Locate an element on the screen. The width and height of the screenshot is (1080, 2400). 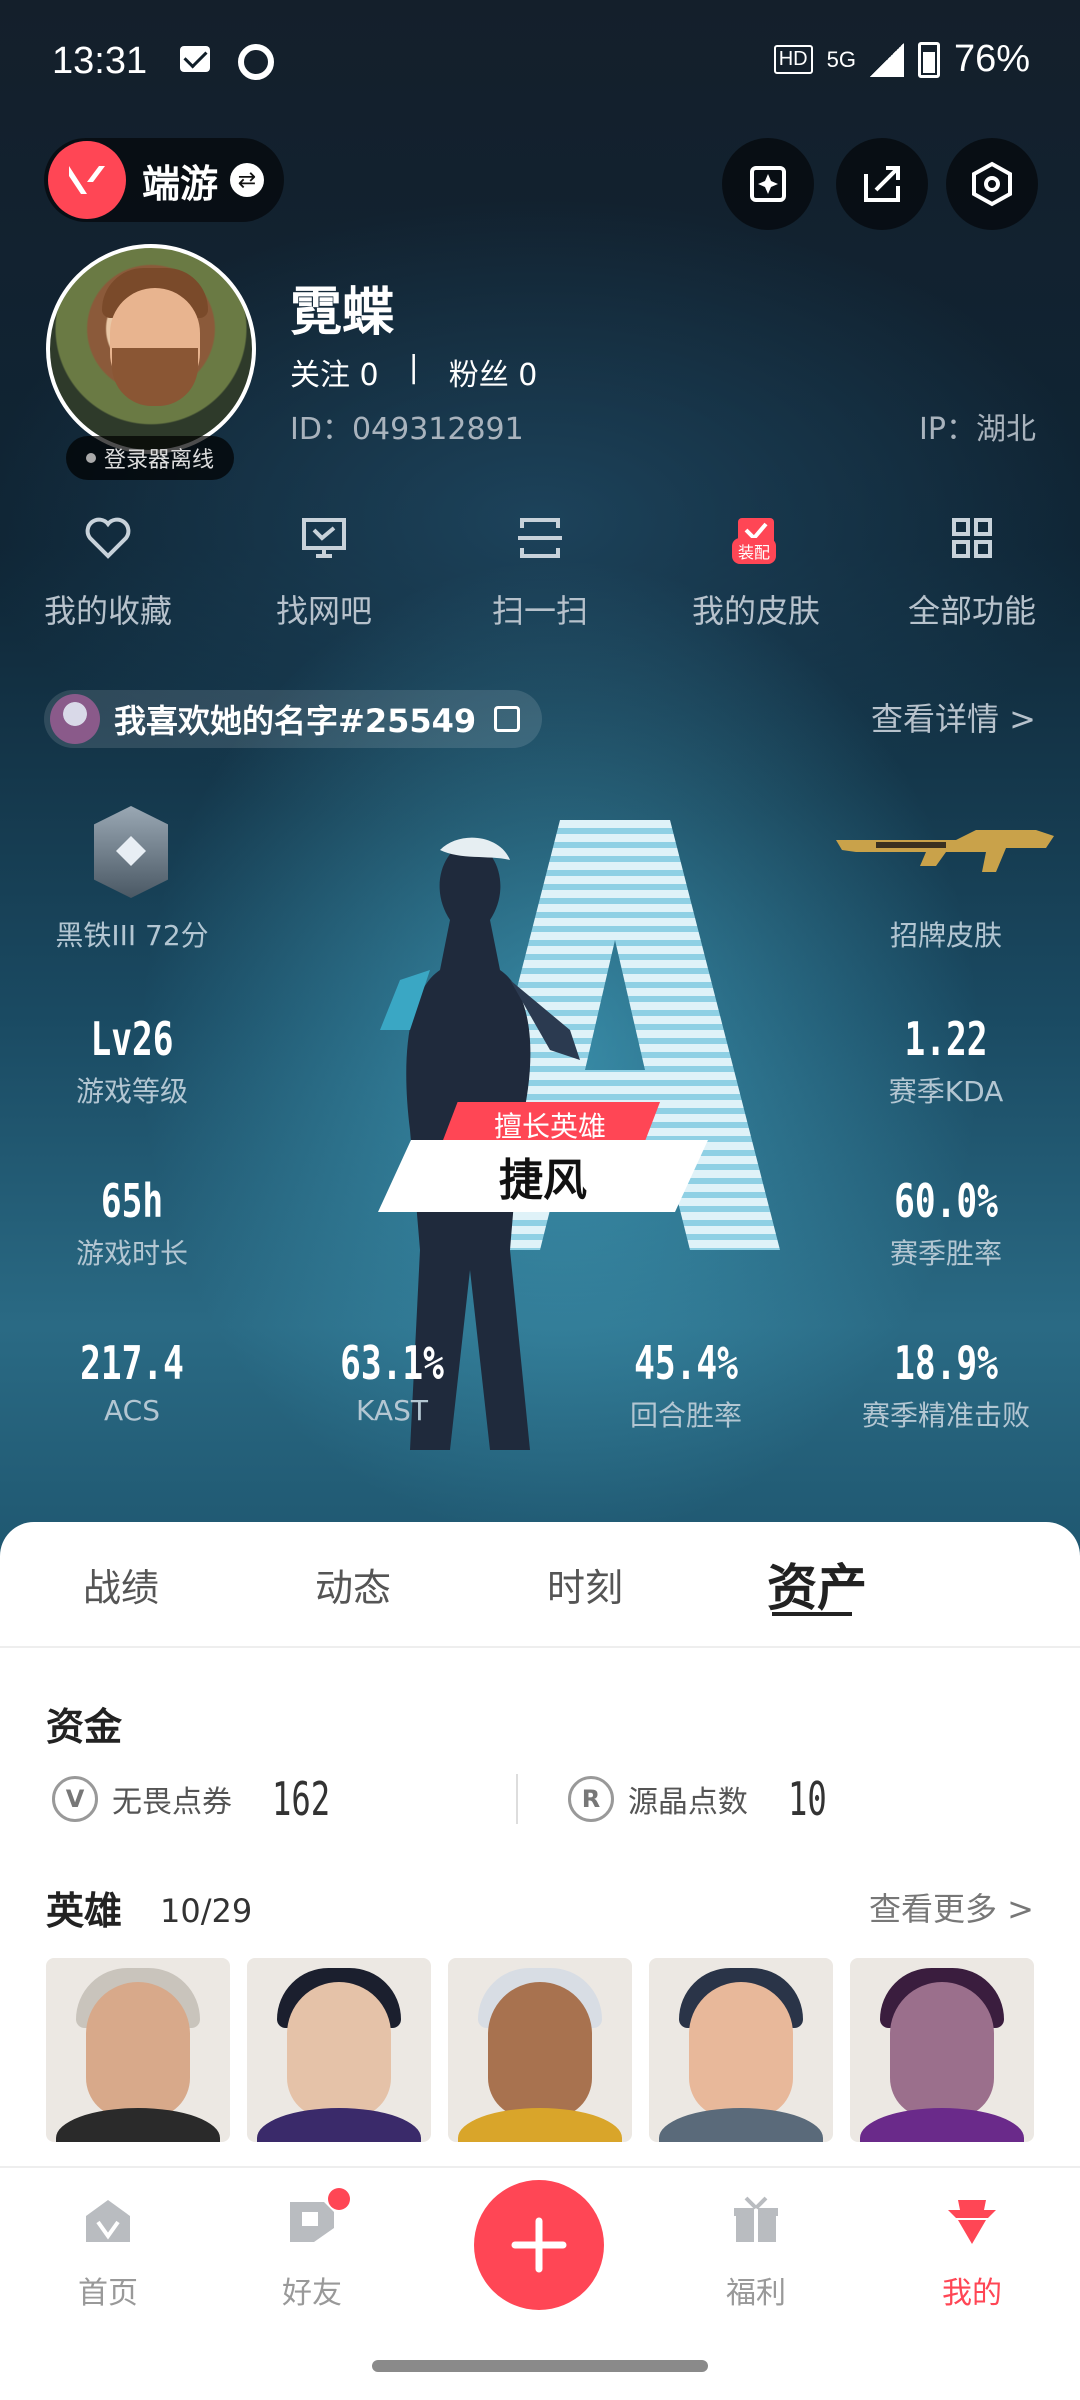
func-label-all: 全部功能 is located at coordinates (971, 611).